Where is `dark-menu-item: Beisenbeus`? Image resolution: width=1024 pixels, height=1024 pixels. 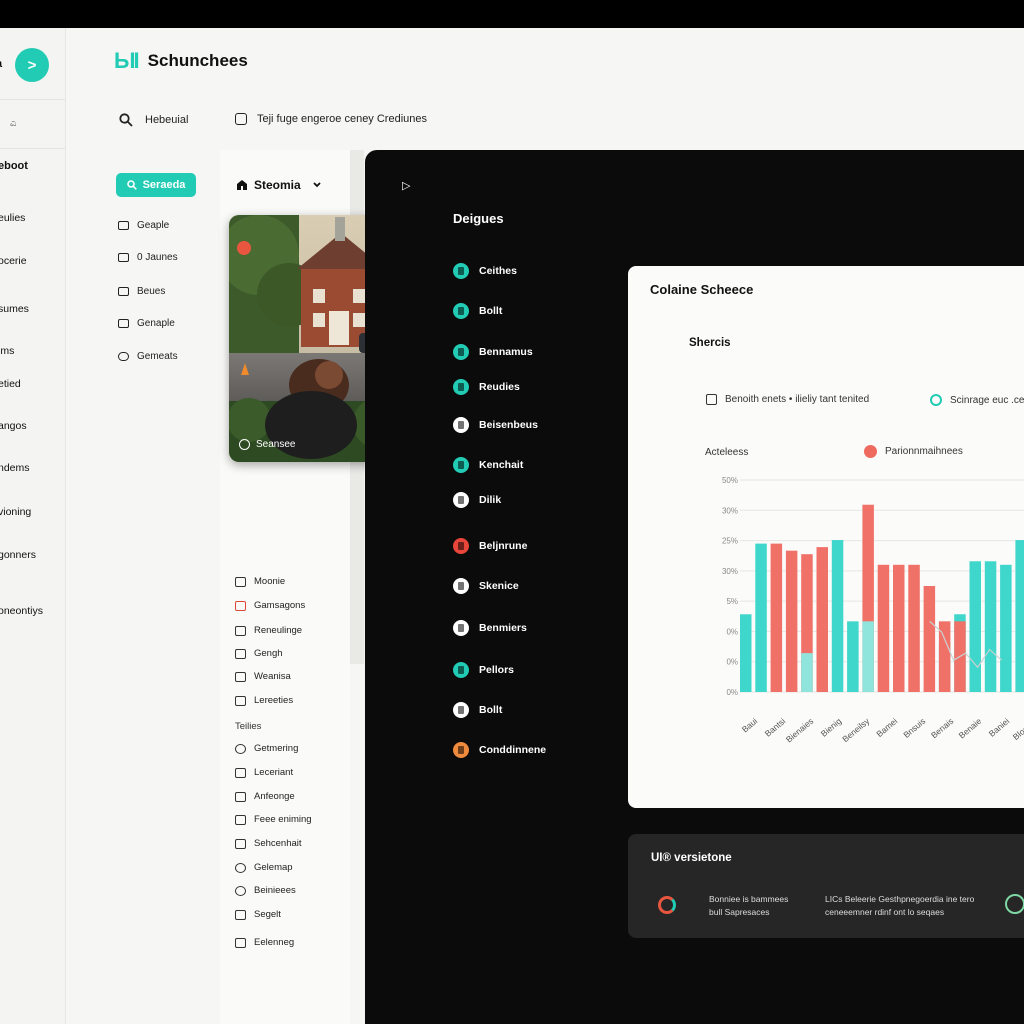
dark-menu-item: Beisenbeus is located at coordinates (495, 425).